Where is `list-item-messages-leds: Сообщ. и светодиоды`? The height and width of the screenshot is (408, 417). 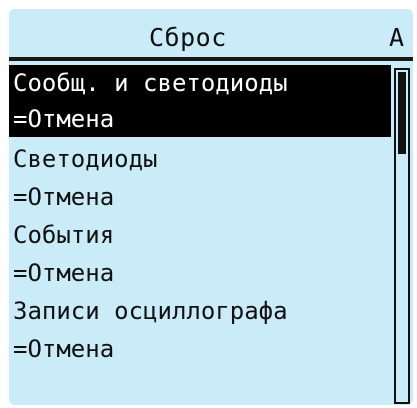
list-item-messages-leds: Сообщ. и светодиоды is located at coordinates (200, 83).